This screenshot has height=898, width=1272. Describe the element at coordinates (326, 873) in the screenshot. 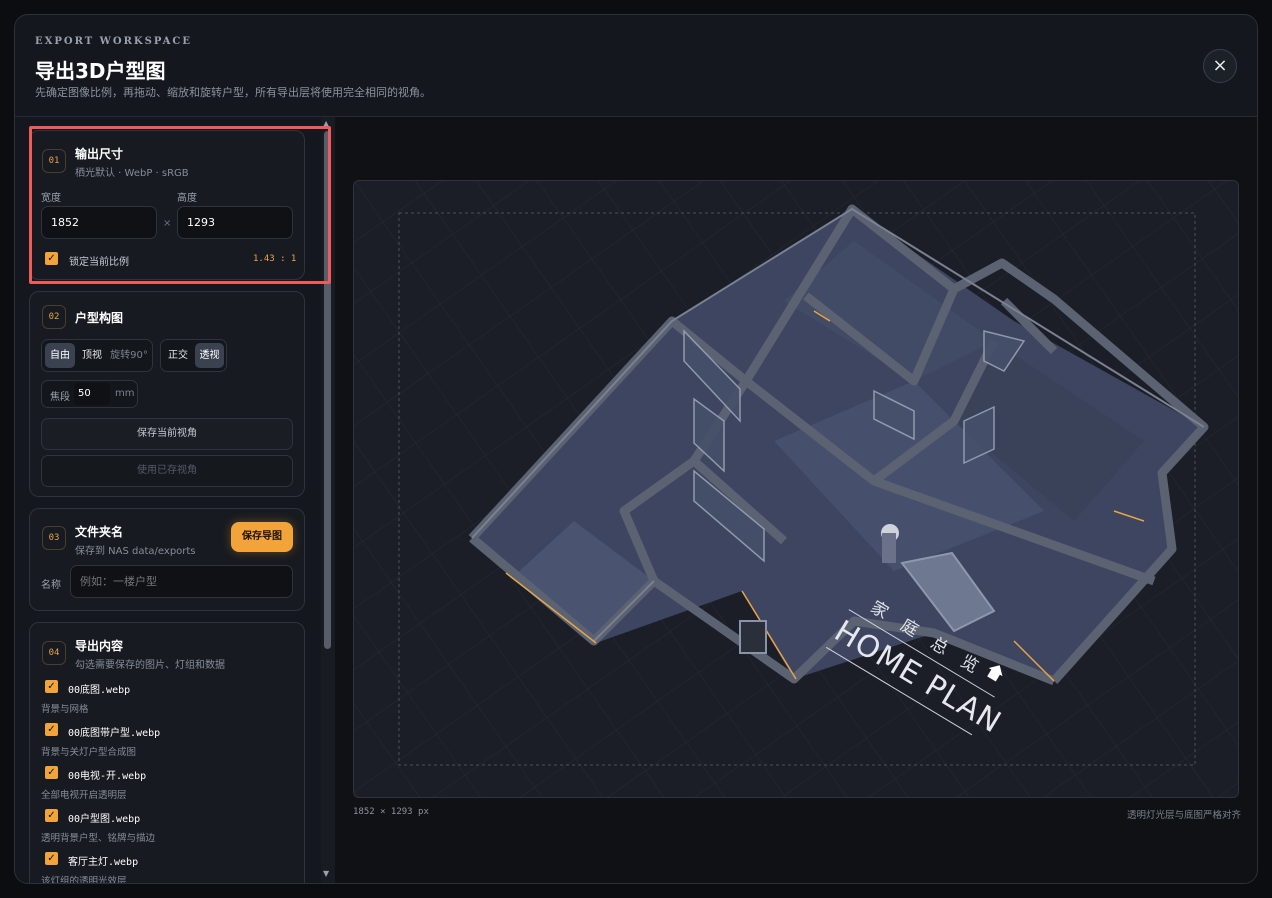

I see `scroll-down-icon: ▼` at that location.